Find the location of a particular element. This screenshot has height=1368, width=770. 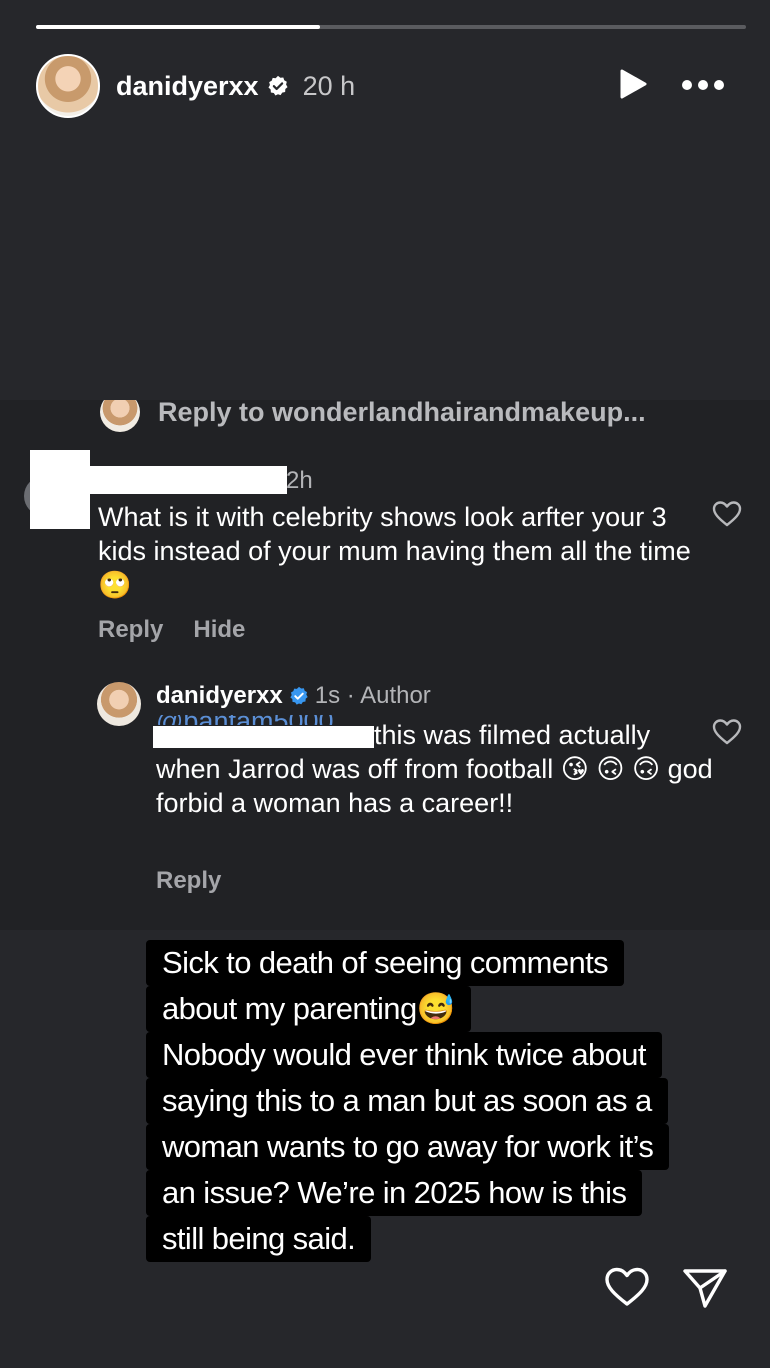

send-icon is located at coordinates (705, 1288).